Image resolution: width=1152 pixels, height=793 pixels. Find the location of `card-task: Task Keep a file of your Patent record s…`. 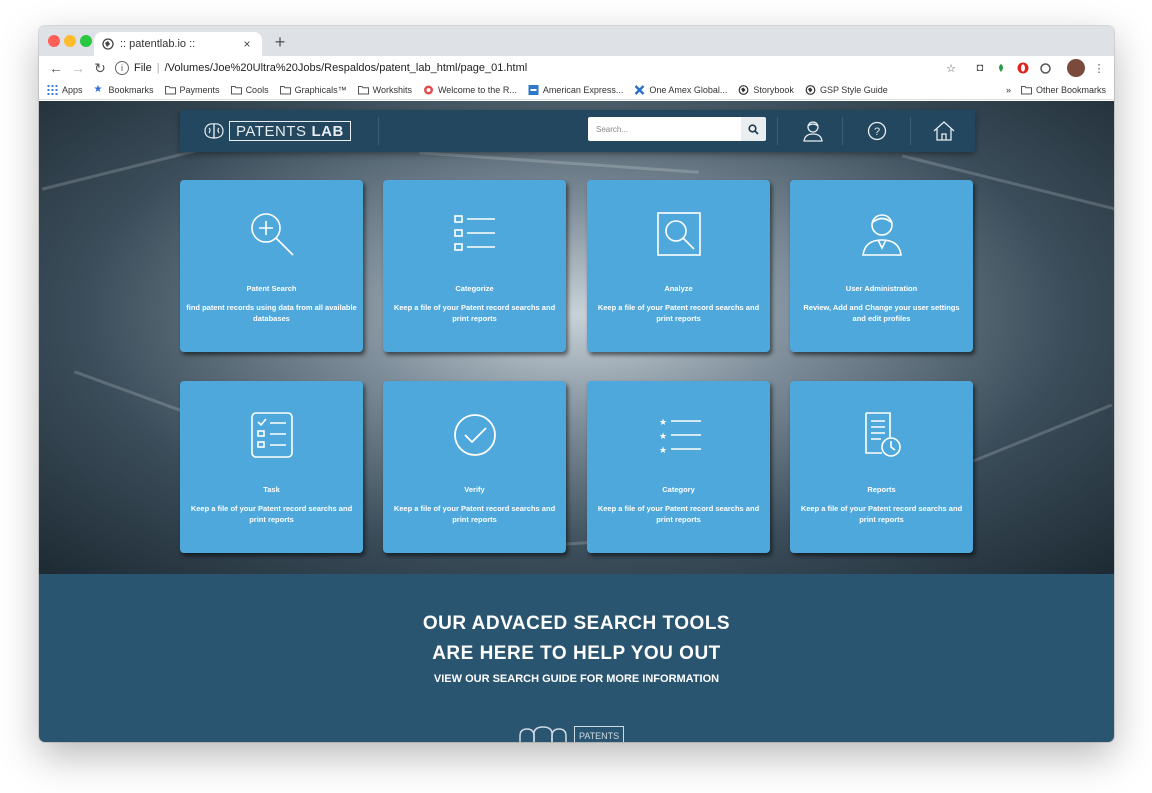

card-task: Task Keep a file of your Patent record s… is located at coordinates (271, 467).